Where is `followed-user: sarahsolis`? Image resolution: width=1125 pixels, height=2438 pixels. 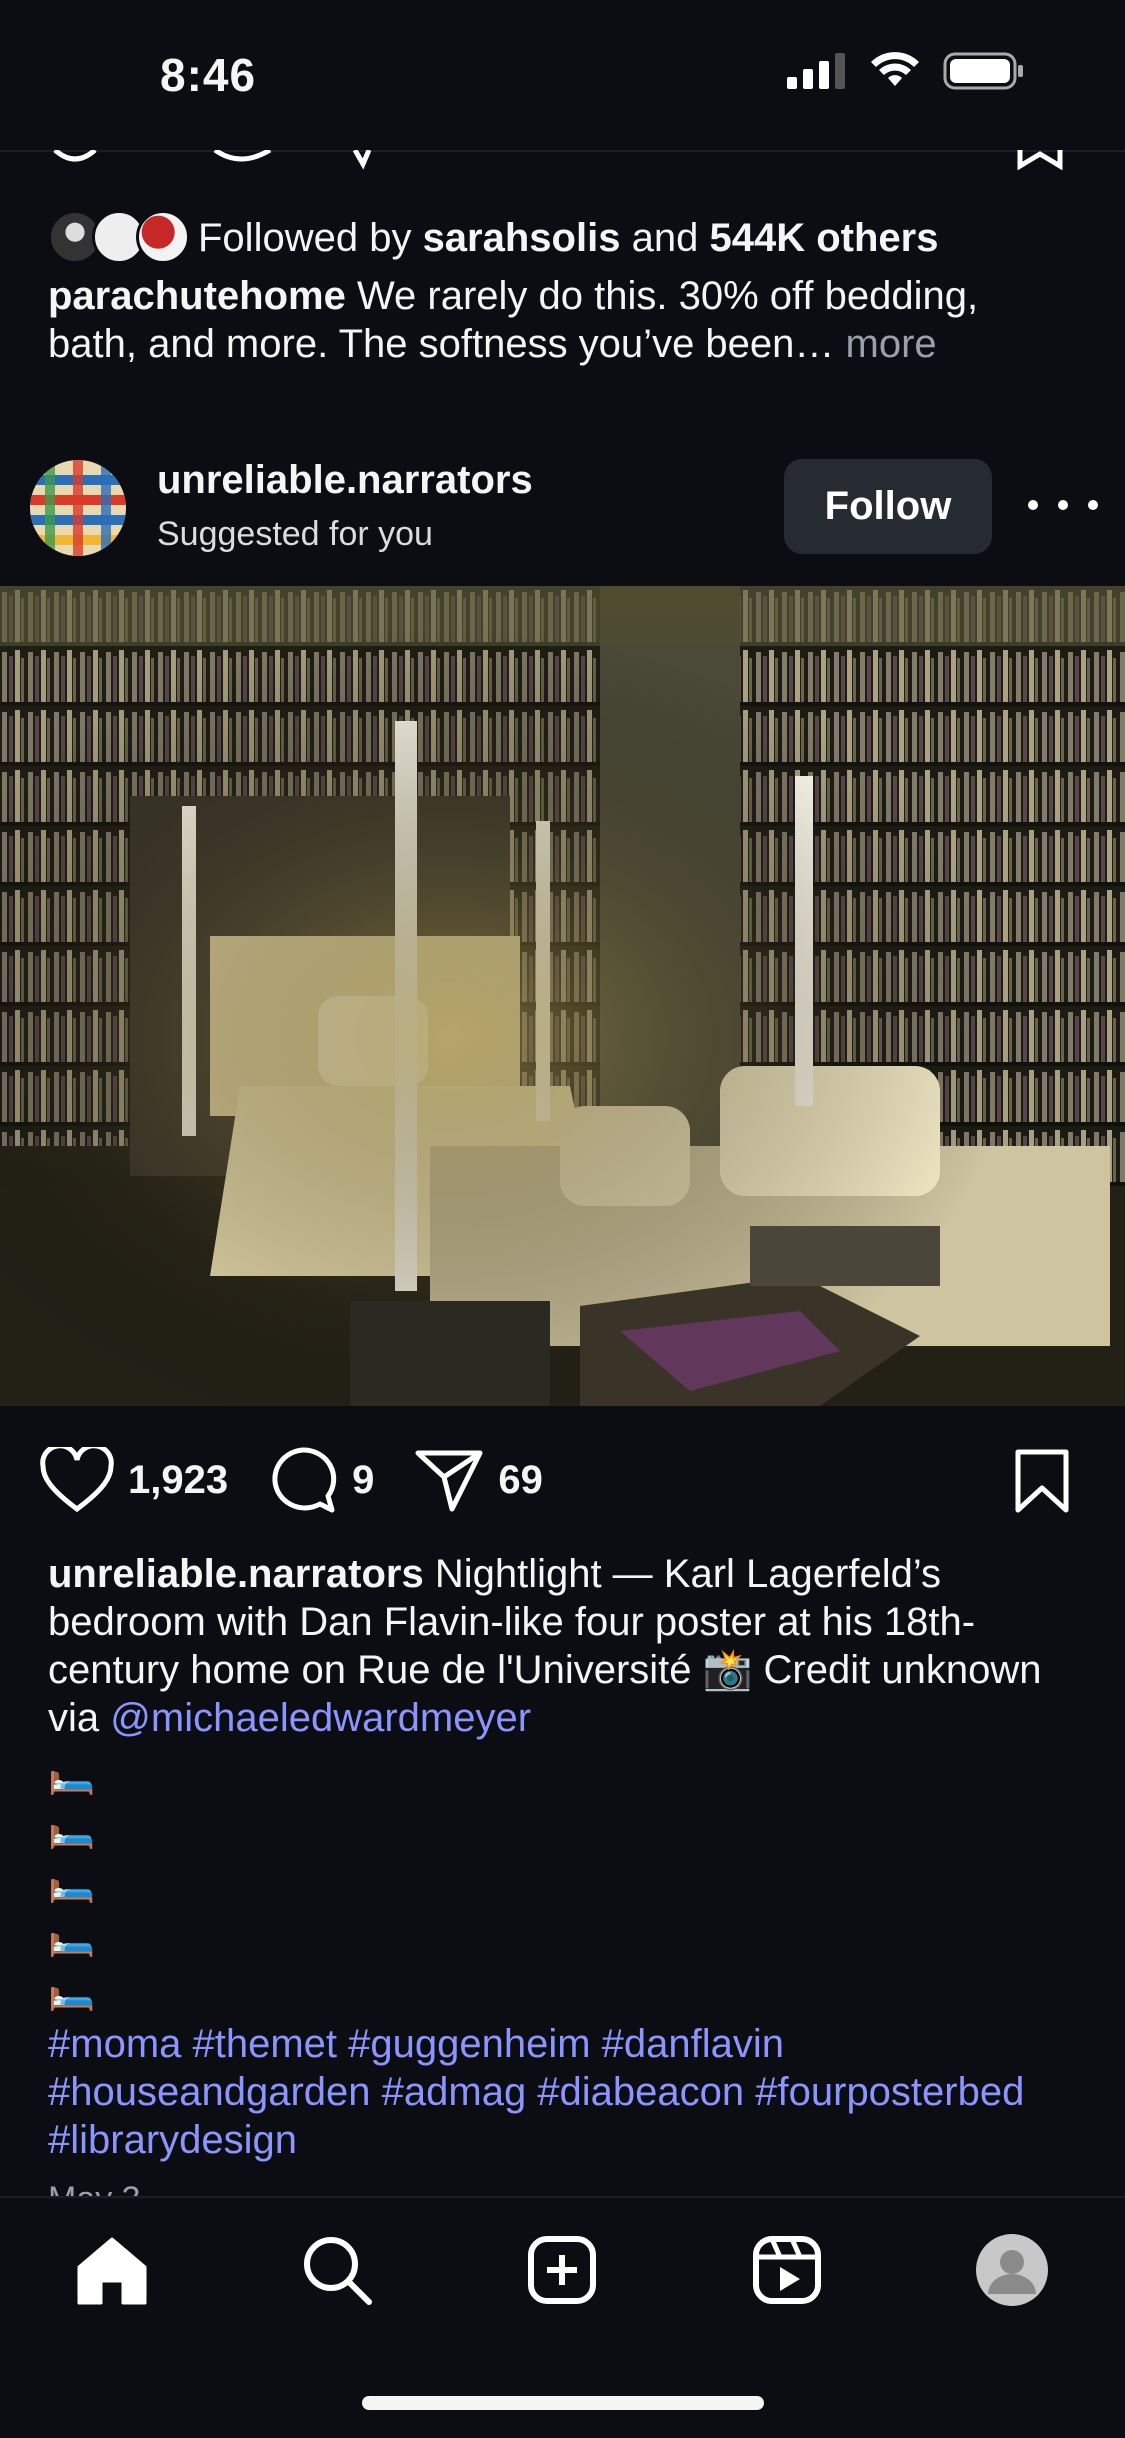
followed-user: sarahsolis is located at coordinates (522, 238).